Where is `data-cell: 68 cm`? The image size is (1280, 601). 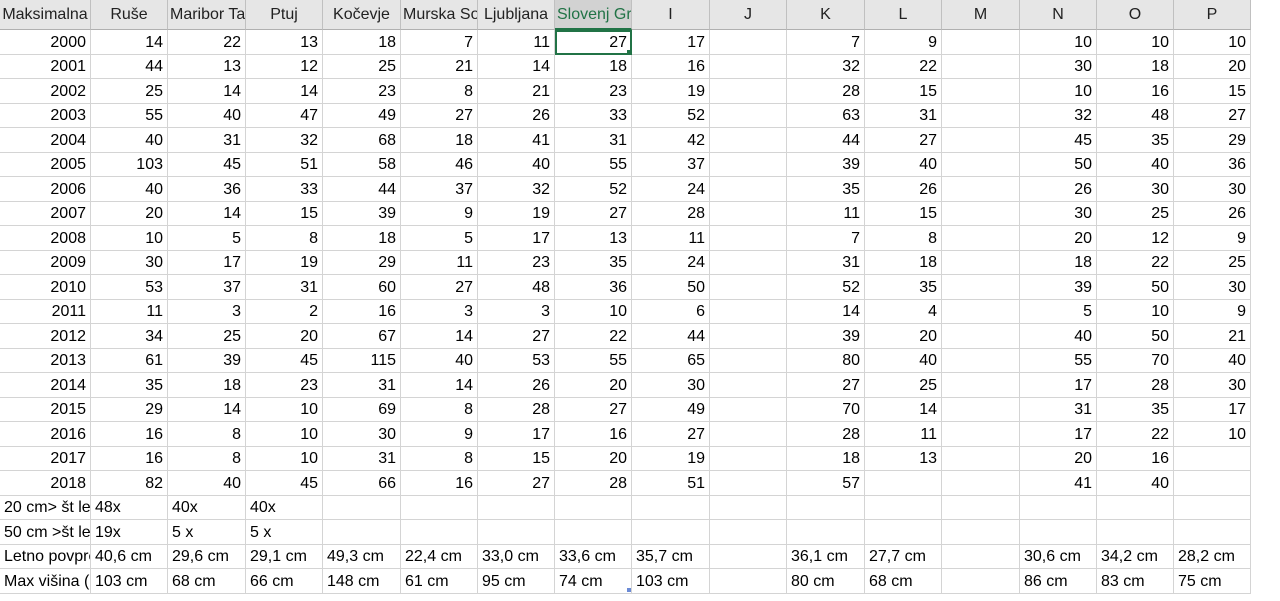 data-cell: 68 cm is located at coordinates (207, 581).